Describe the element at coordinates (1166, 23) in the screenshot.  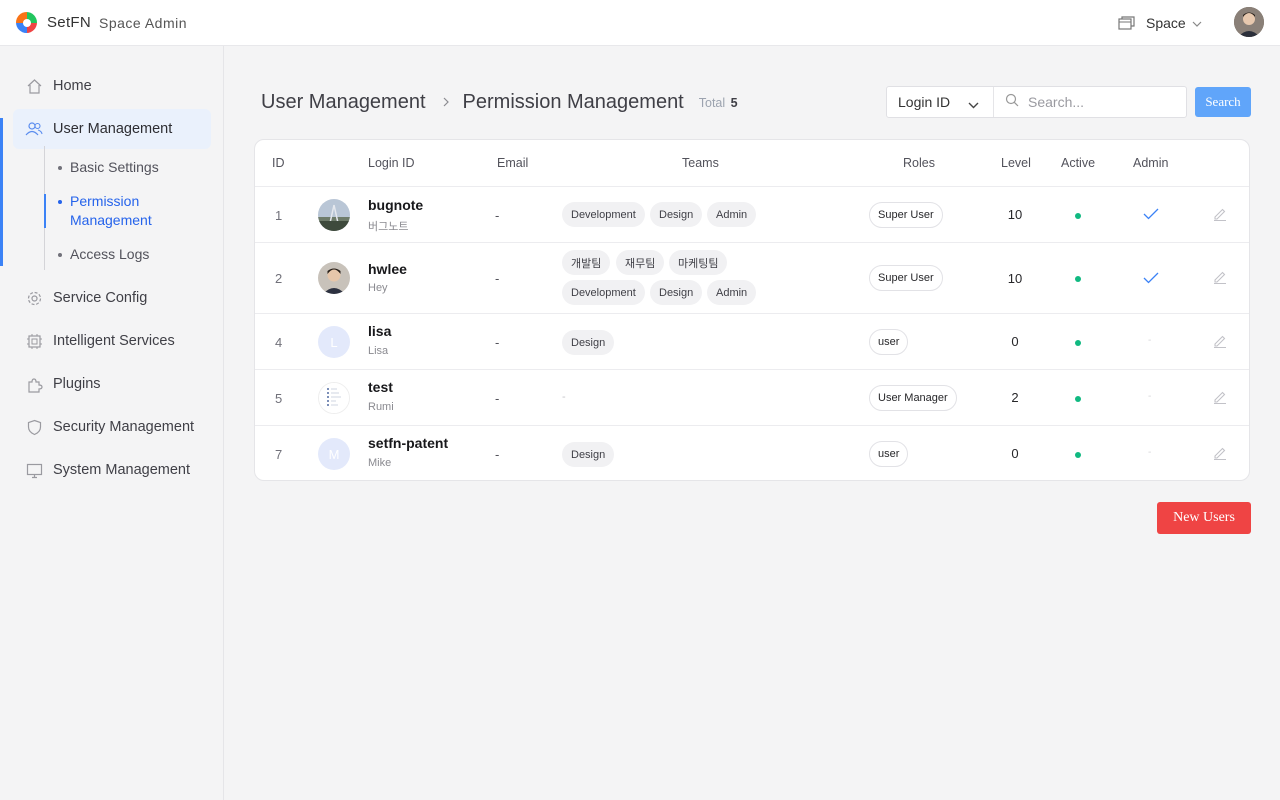
I see `space-label: Space` at that location.